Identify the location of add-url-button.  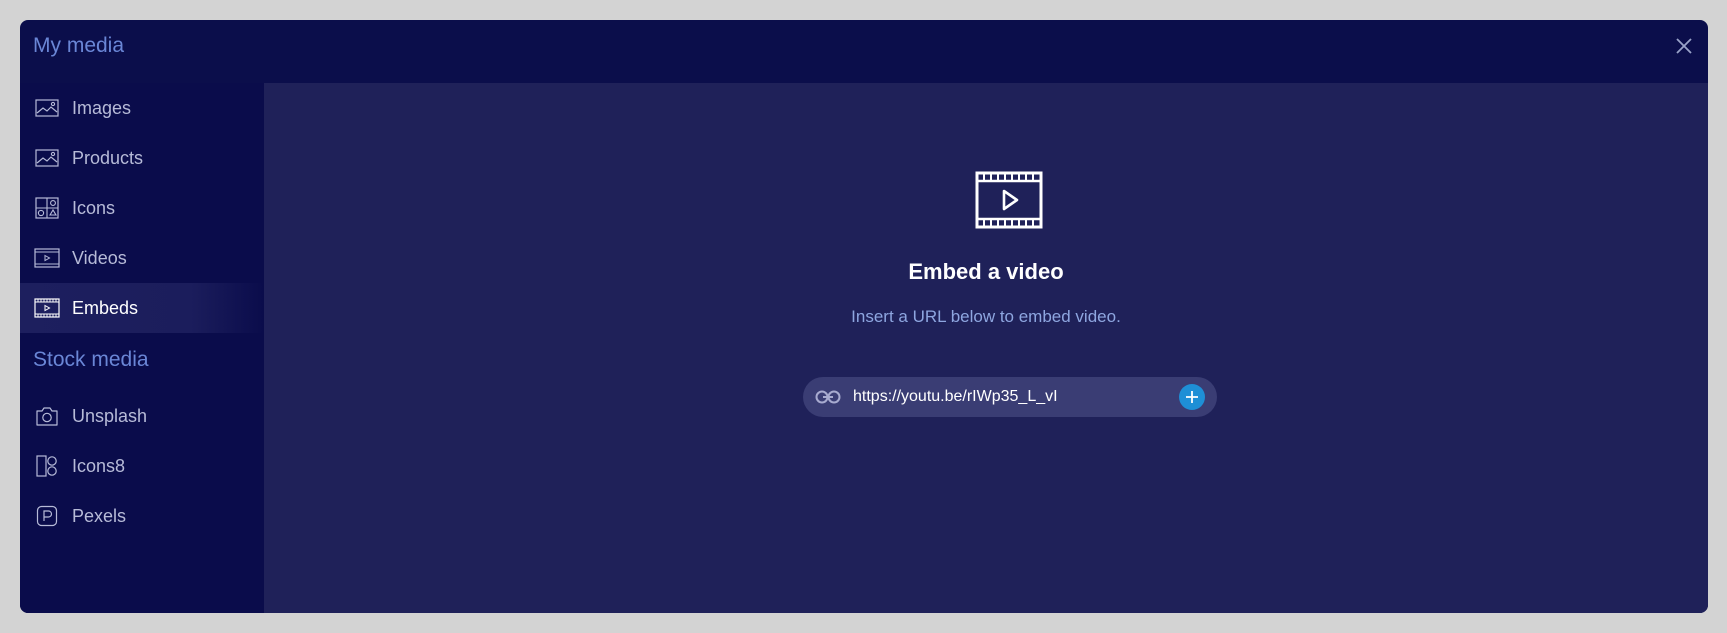
(1192, 397).